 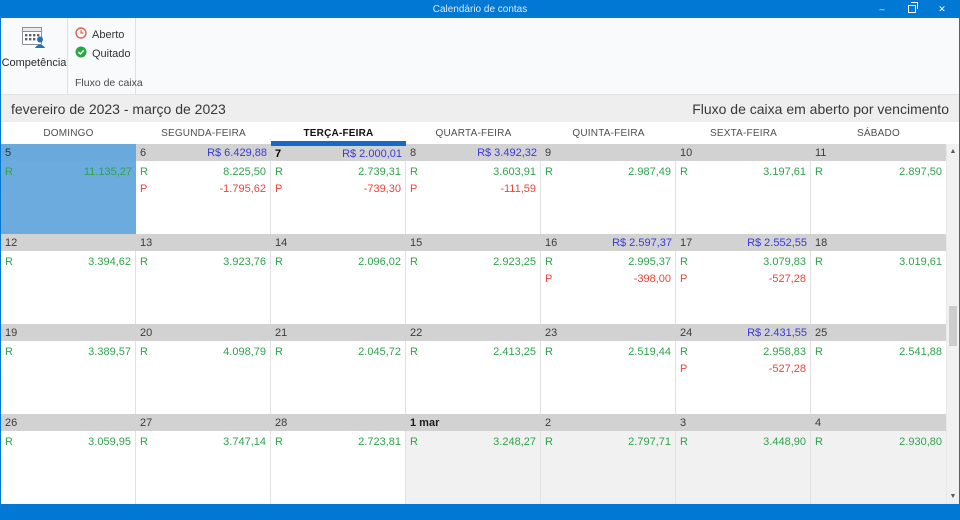 What do you see at coordinates (203, 459) in the screenshot?
I see `calendar-day-cell: 27 R 3.747,14` at bounding box center [203, 459].